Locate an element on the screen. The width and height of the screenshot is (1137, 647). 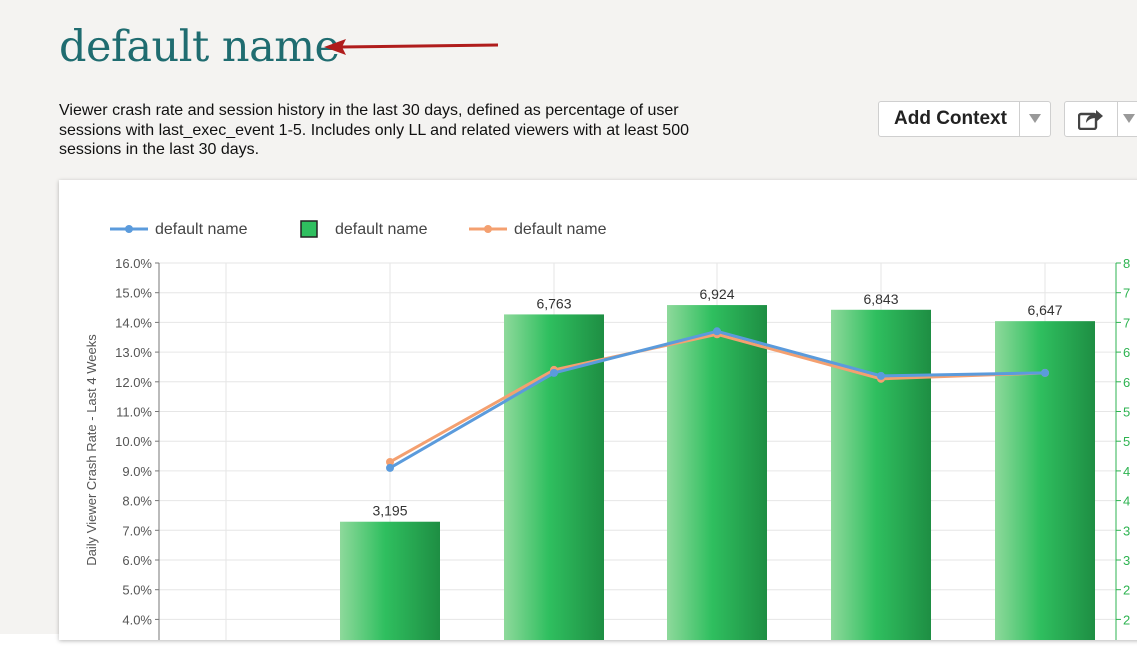
add-context-button-group: Add Context is located at coordinates (964, 119).